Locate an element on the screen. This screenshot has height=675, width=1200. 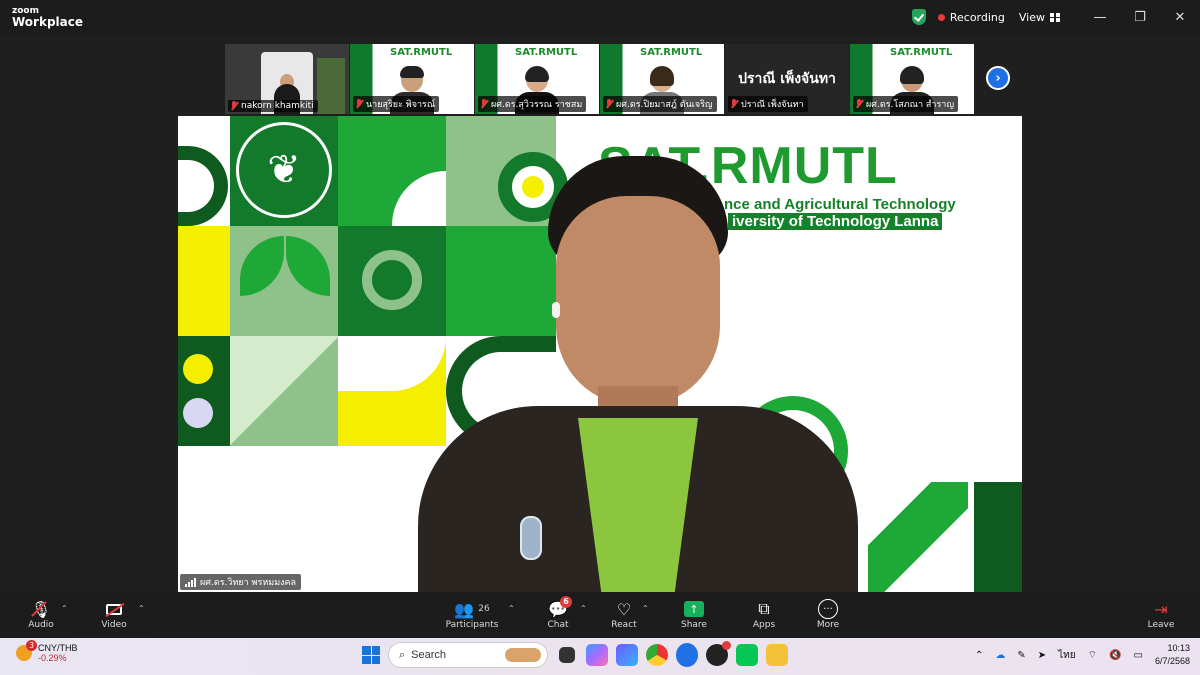
minimize-button: — is located at coordinates (1100, 17).